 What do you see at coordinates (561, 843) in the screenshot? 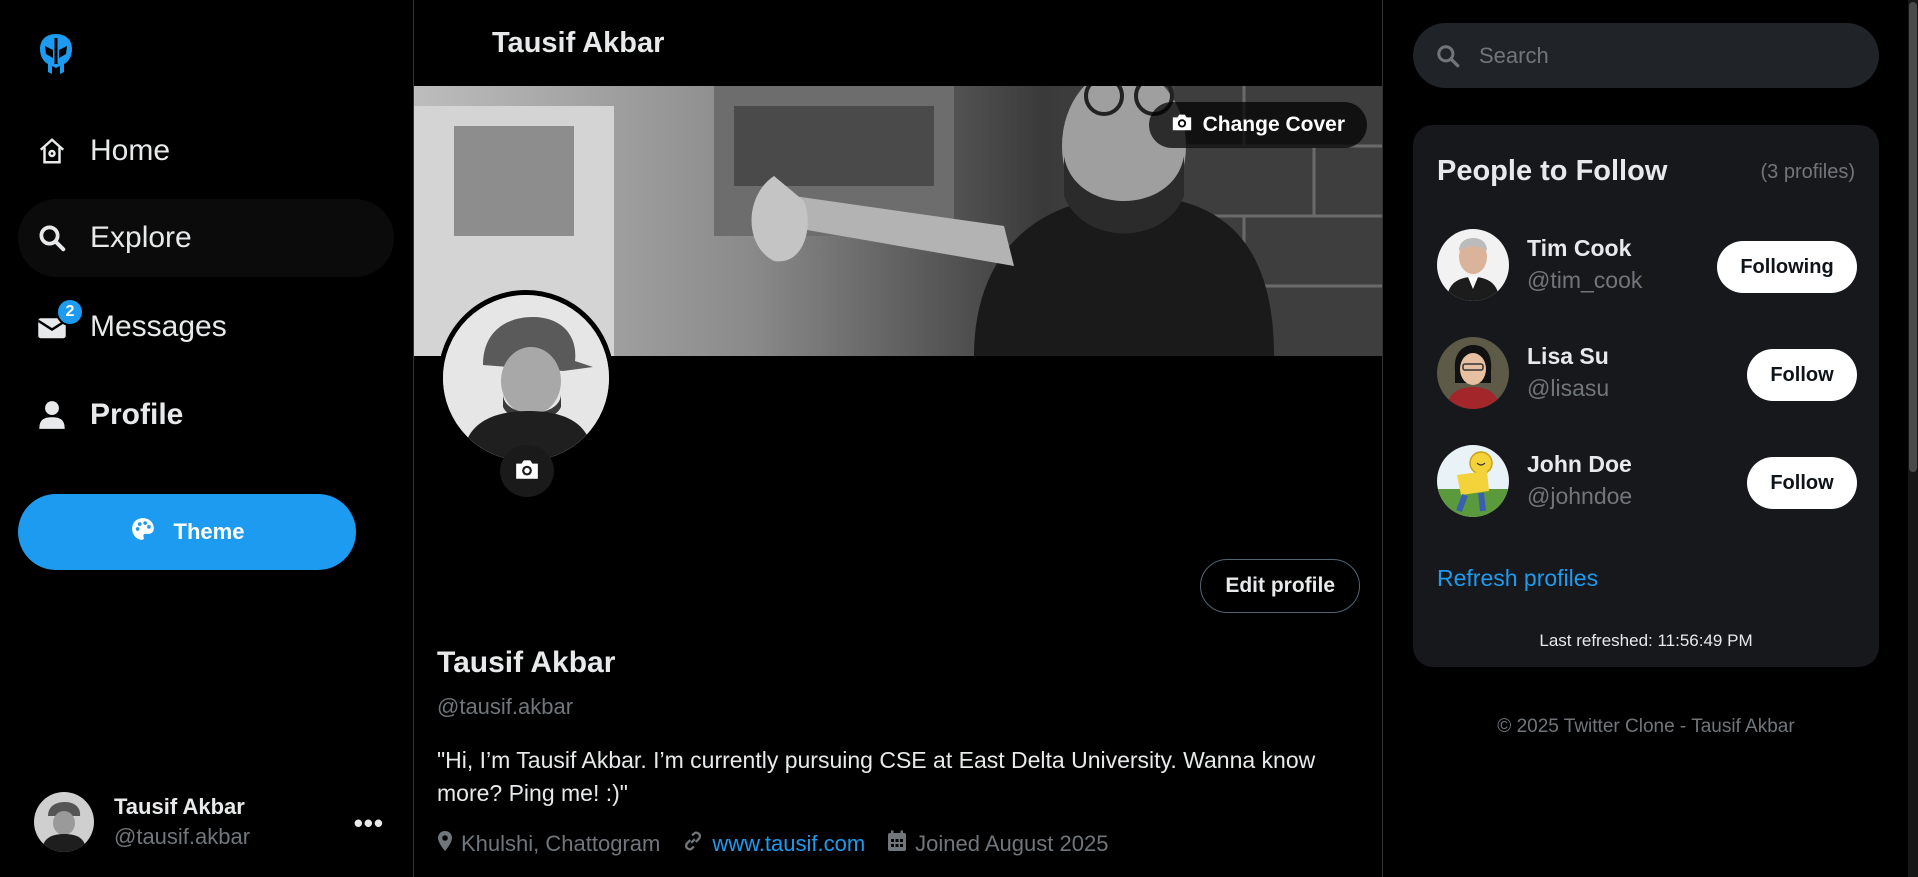
I see `location-text: Khulshi, Chattogram` at bounding box center [561, 843].